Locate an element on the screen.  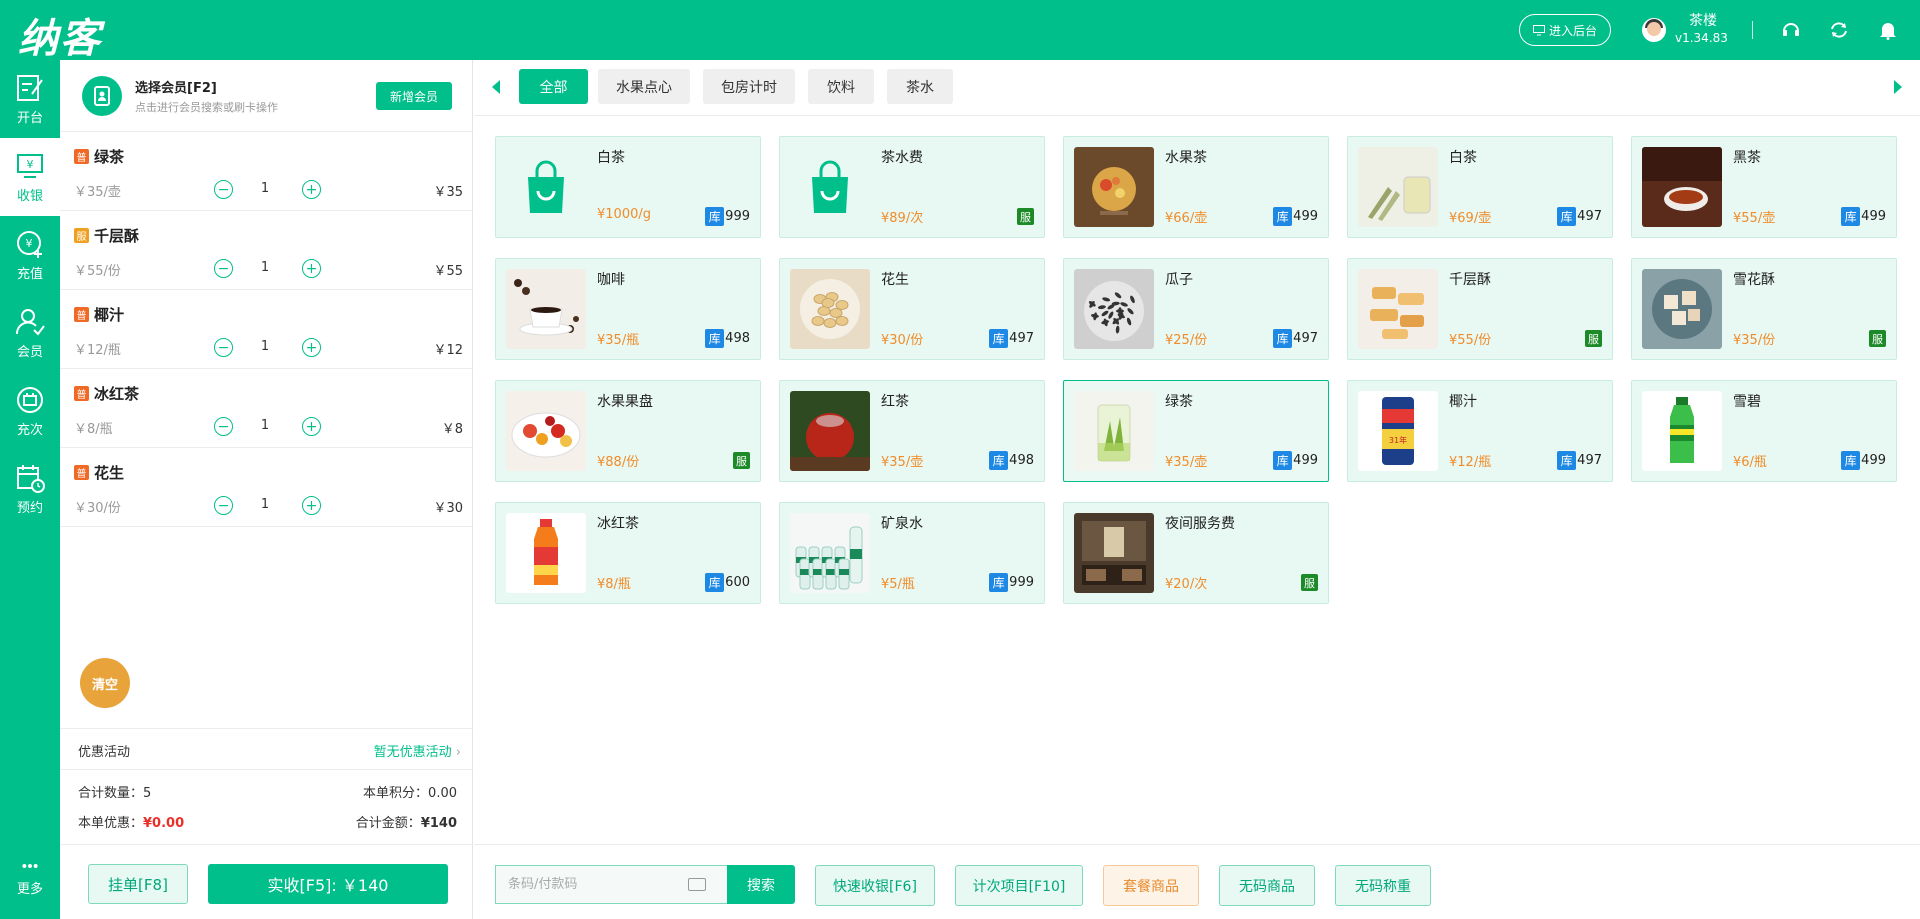
cart-item: 普花生 ￥30/份 − 1 + ￥30 is located at coordinates (266, 487).